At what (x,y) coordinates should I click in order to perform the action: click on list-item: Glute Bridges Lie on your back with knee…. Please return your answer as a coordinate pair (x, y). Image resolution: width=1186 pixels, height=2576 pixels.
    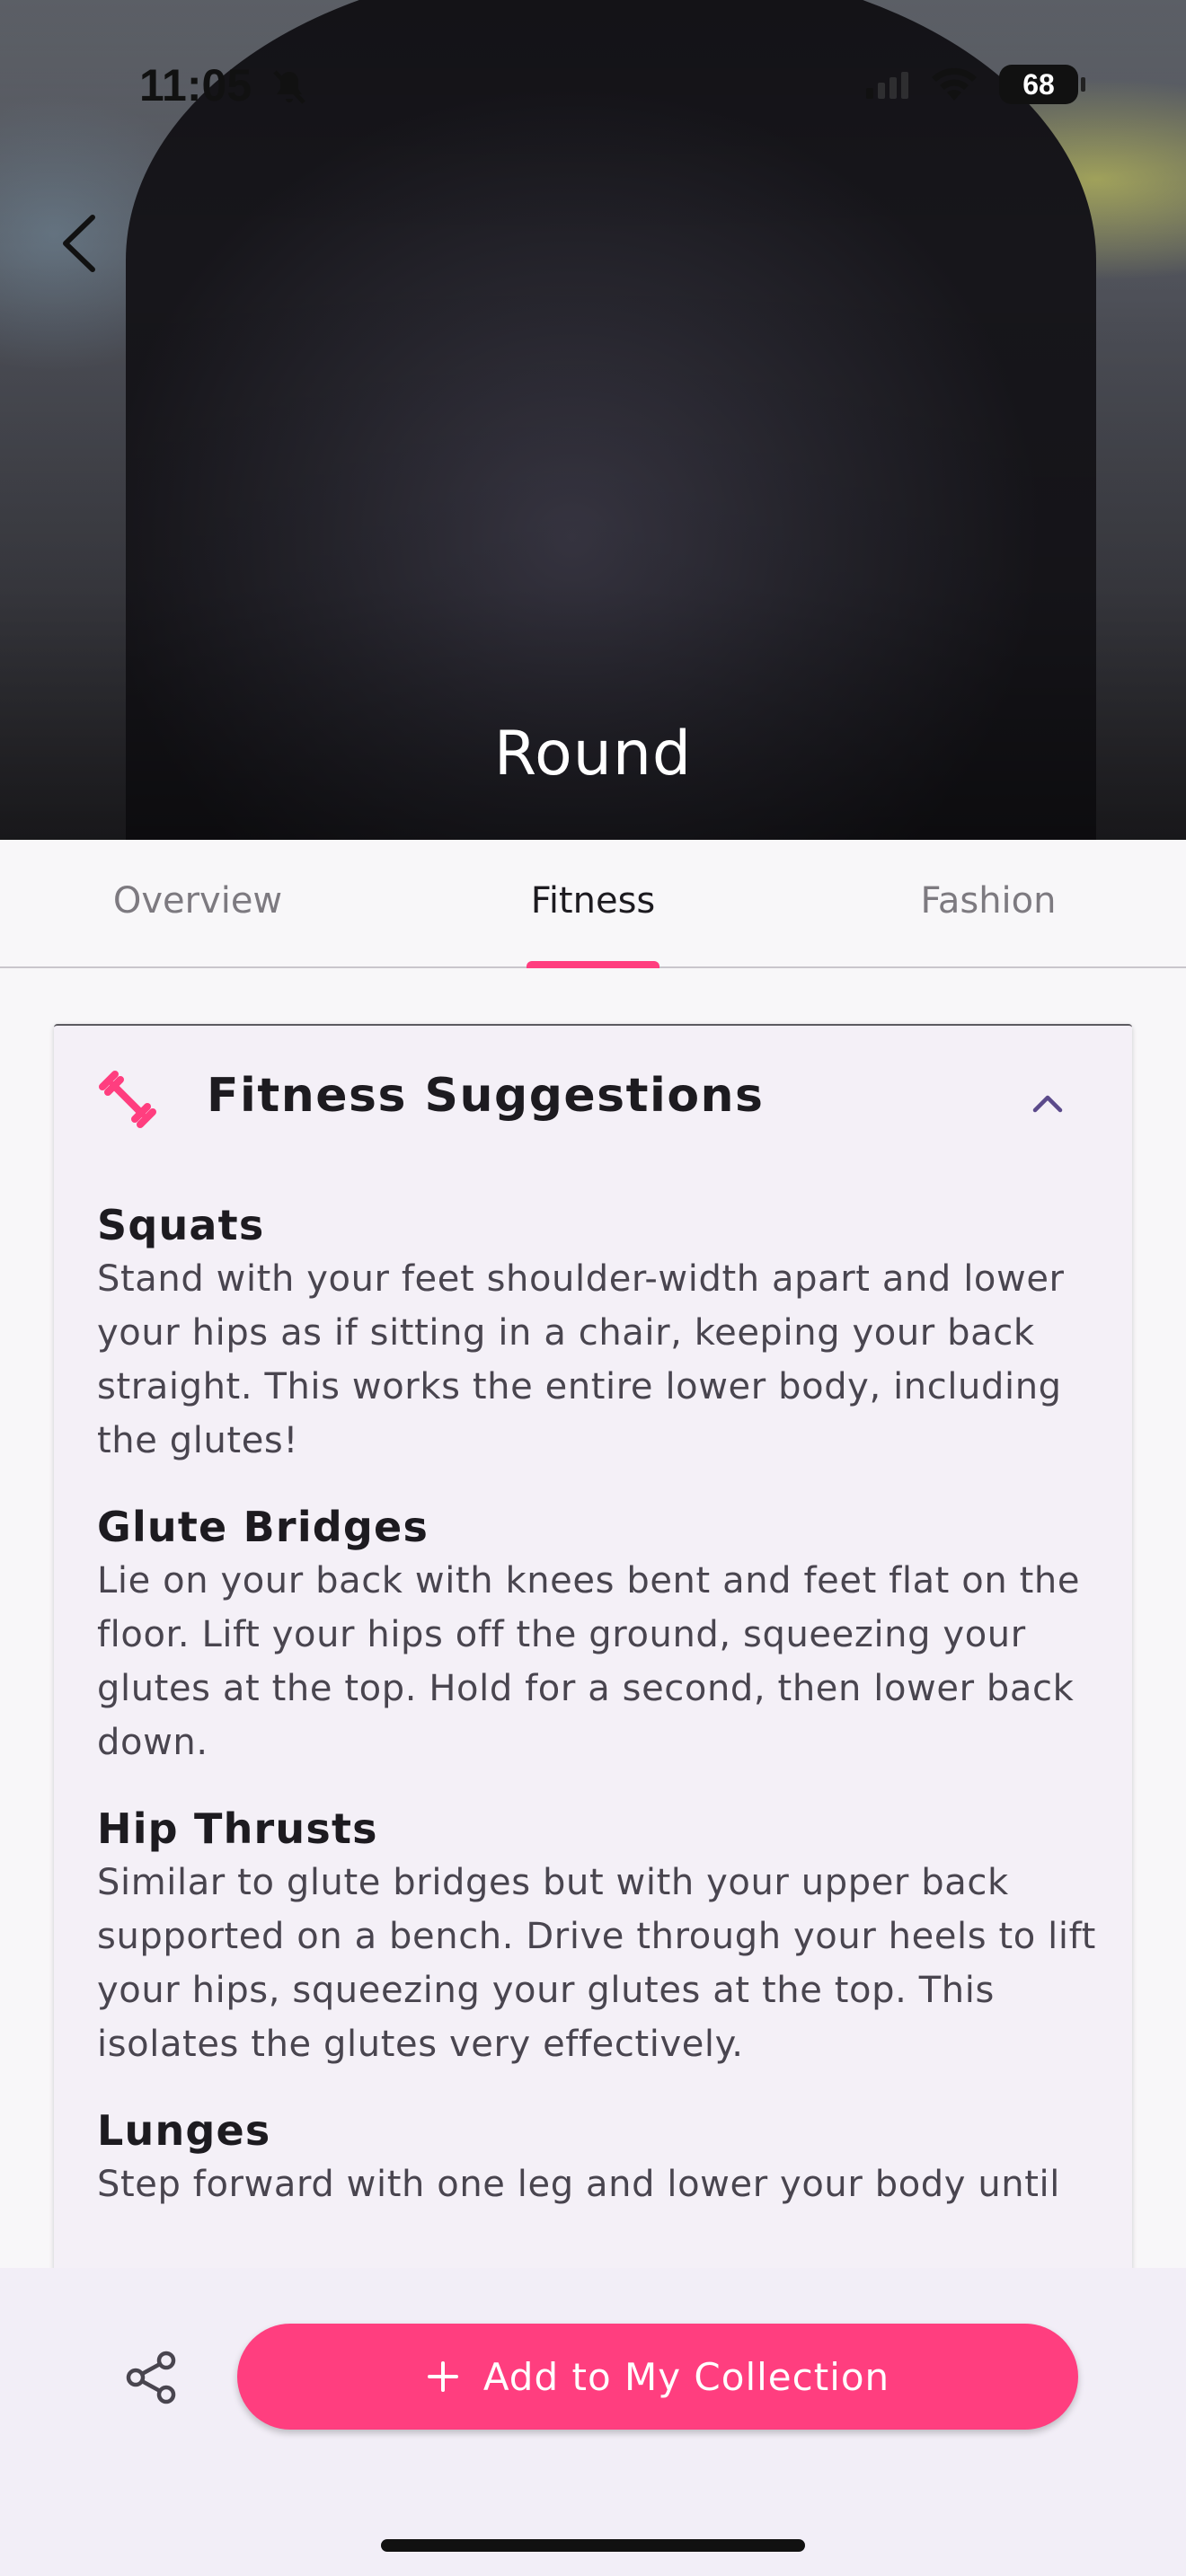
    Looking at the image, I should click on (604, 1634).